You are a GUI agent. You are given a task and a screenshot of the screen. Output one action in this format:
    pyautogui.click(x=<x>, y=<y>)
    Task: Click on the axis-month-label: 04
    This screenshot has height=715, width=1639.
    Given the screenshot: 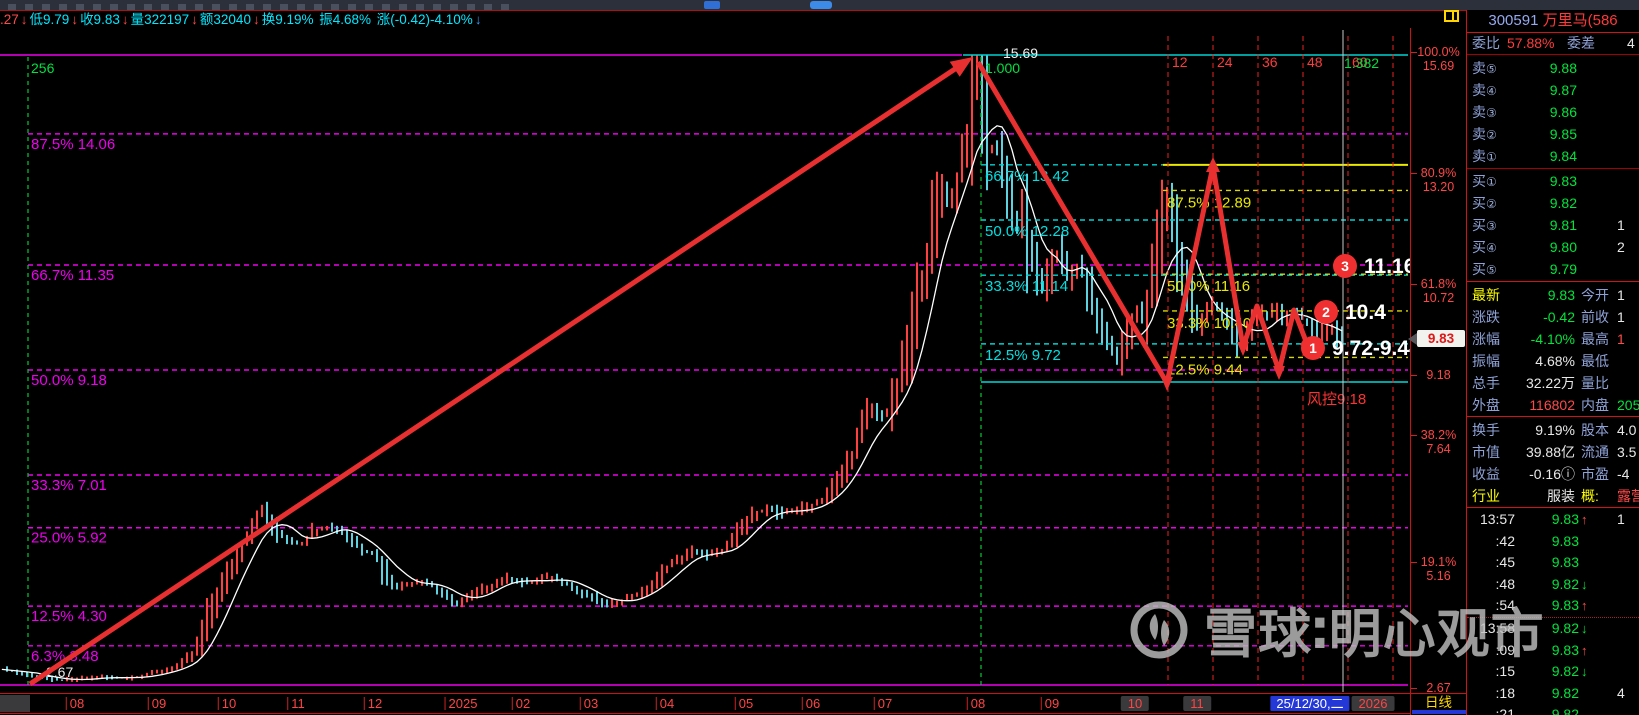 What is the action you would take?
    pyautogui.click(x=667, y=703)
    